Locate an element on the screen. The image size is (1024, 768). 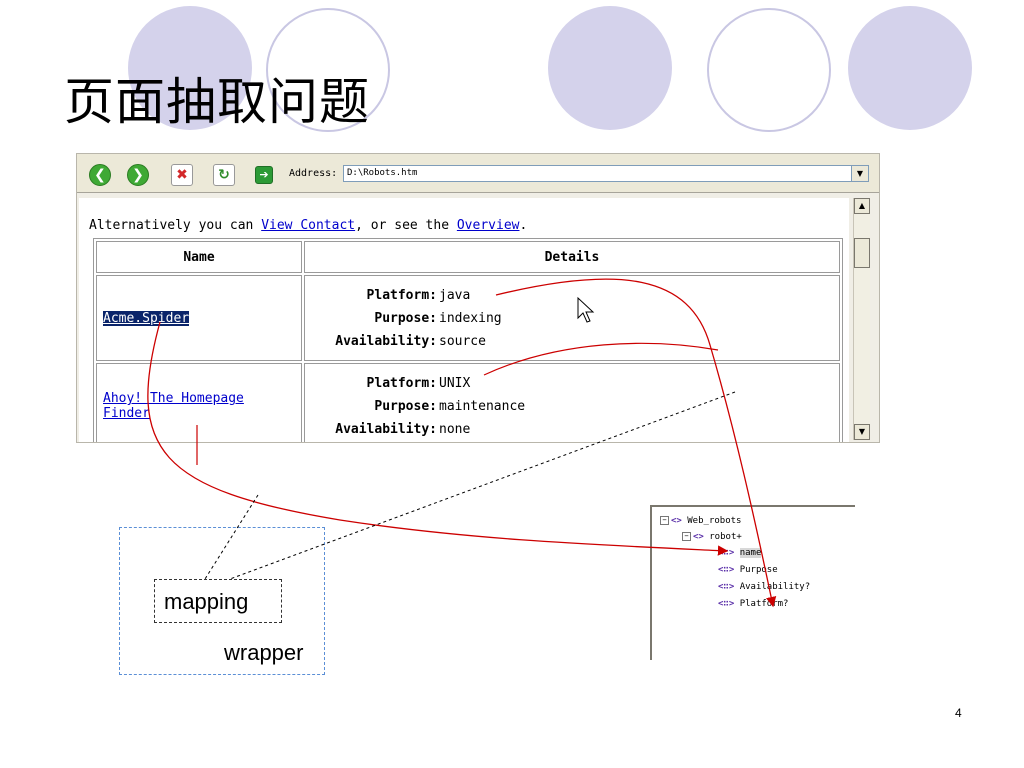
go-arrow-icon: ➔ is located at coordinates (264, 175).